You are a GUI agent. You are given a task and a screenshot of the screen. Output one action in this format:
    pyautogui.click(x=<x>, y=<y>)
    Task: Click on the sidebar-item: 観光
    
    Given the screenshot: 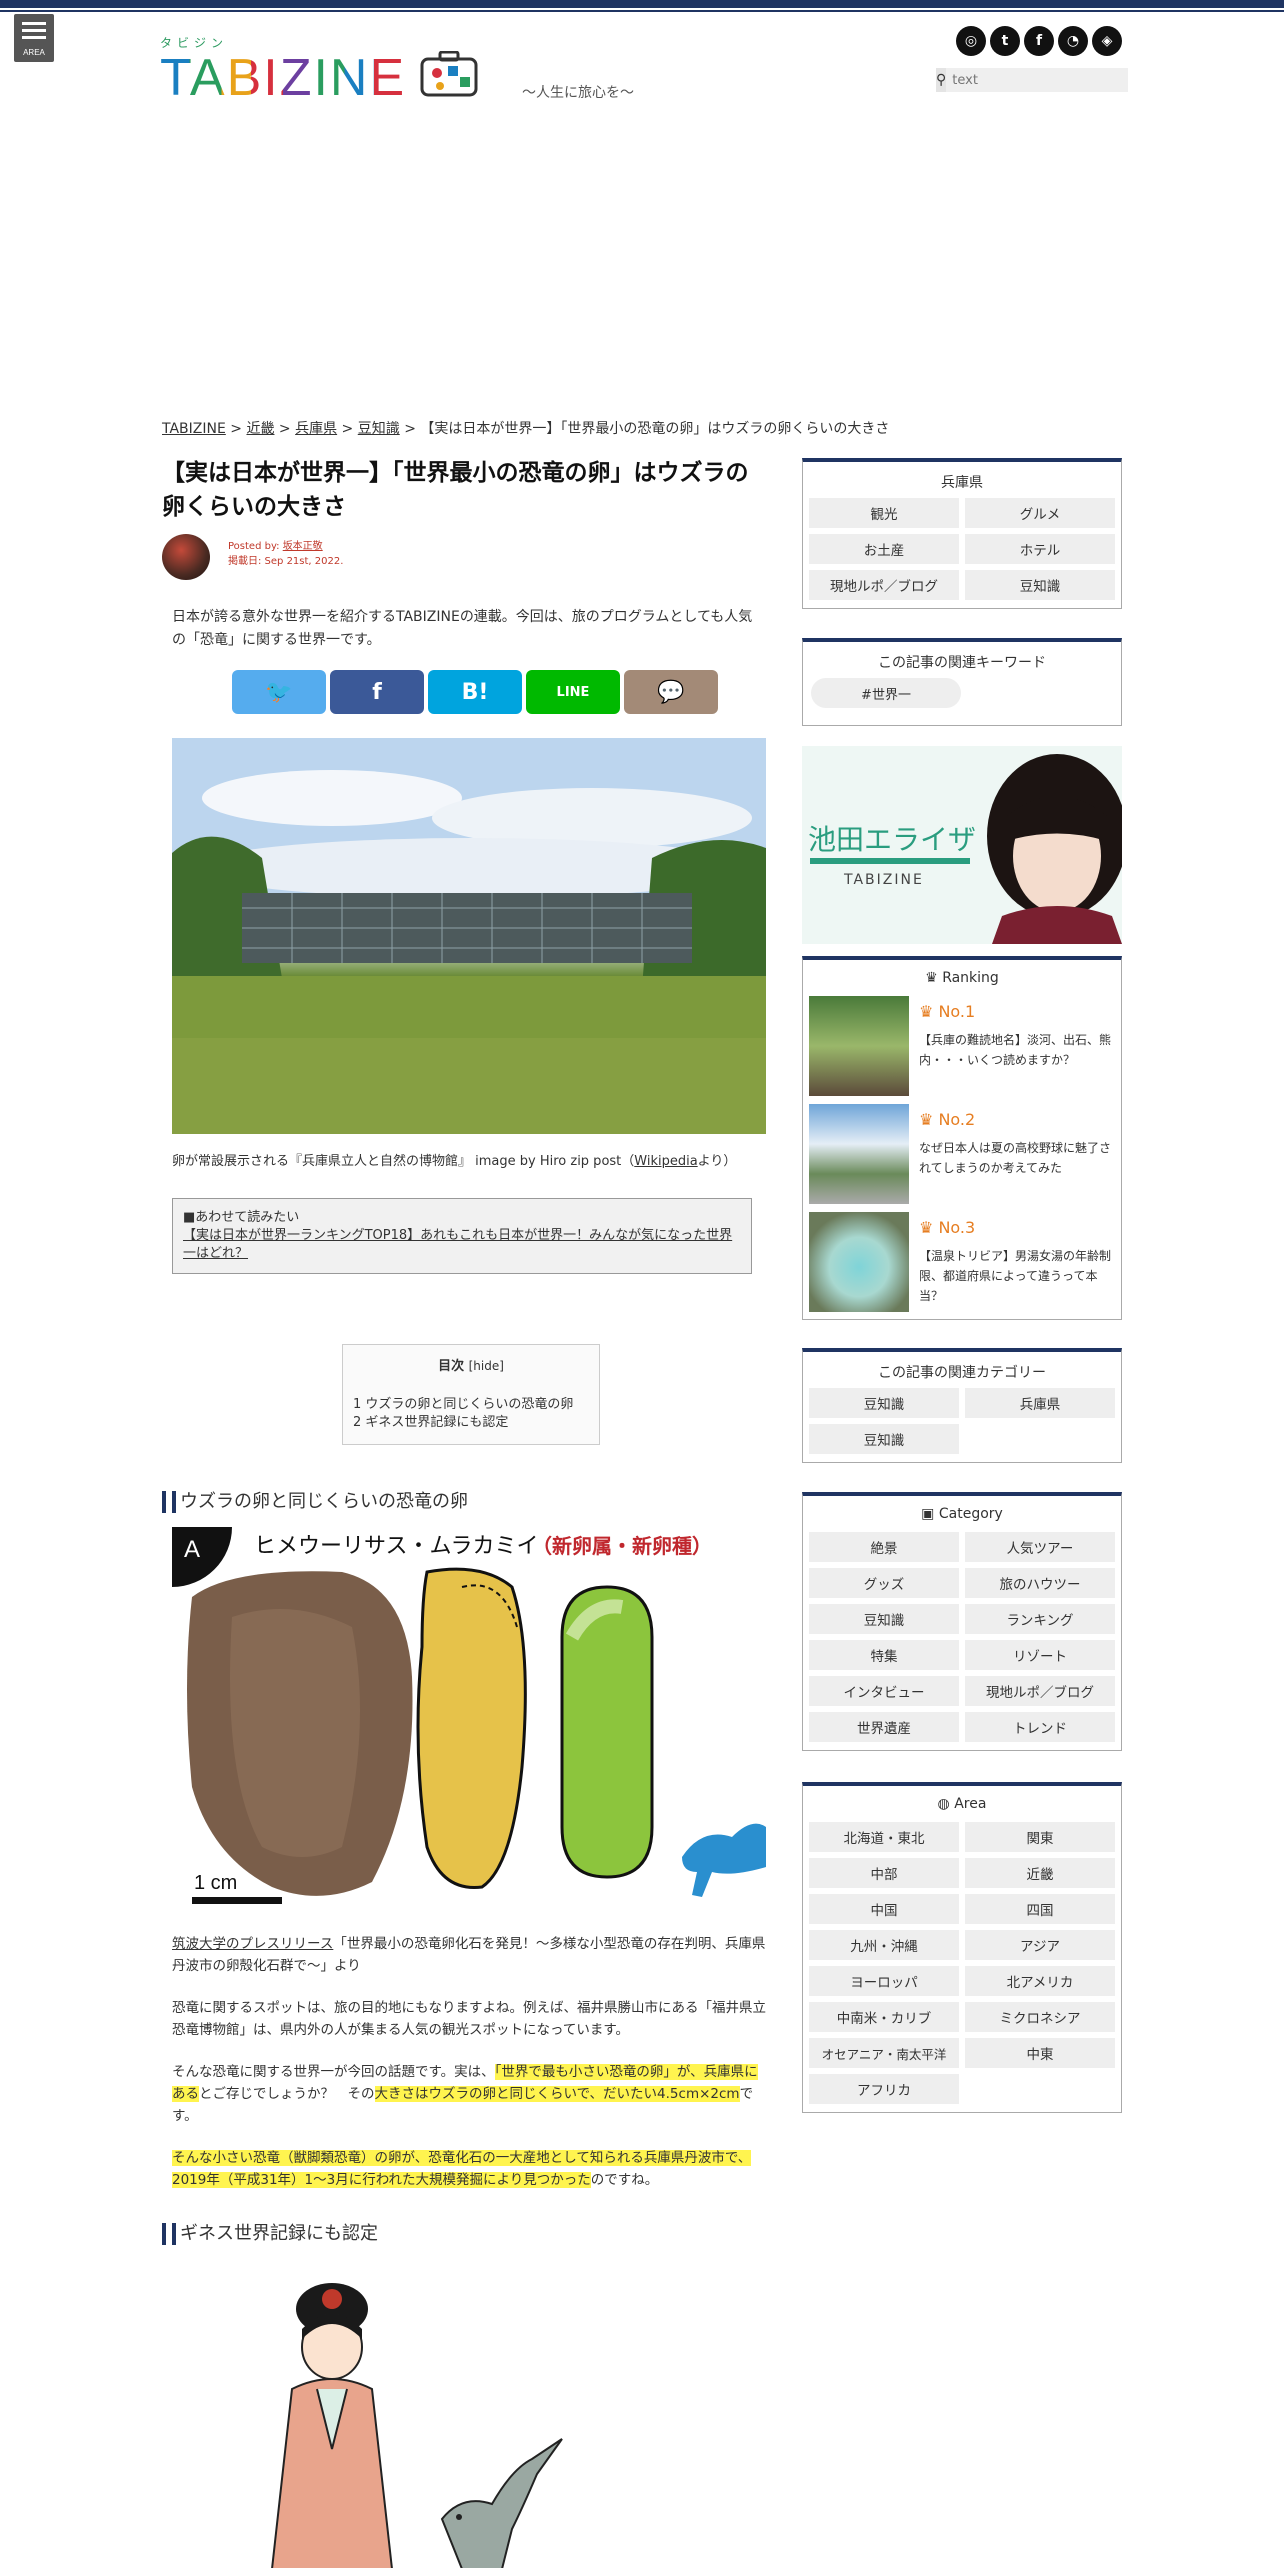 What is the action you would take?
    pyautogui.click(x=884, y=513)
    